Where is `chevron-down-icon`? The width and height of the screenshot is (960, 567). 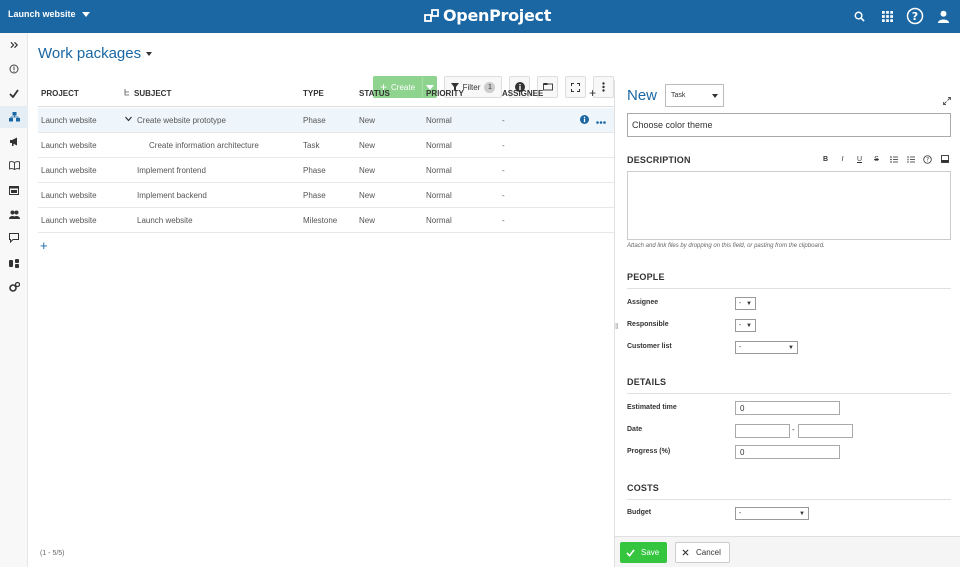
chevron-down-icon is located at coordinates (715, 95).